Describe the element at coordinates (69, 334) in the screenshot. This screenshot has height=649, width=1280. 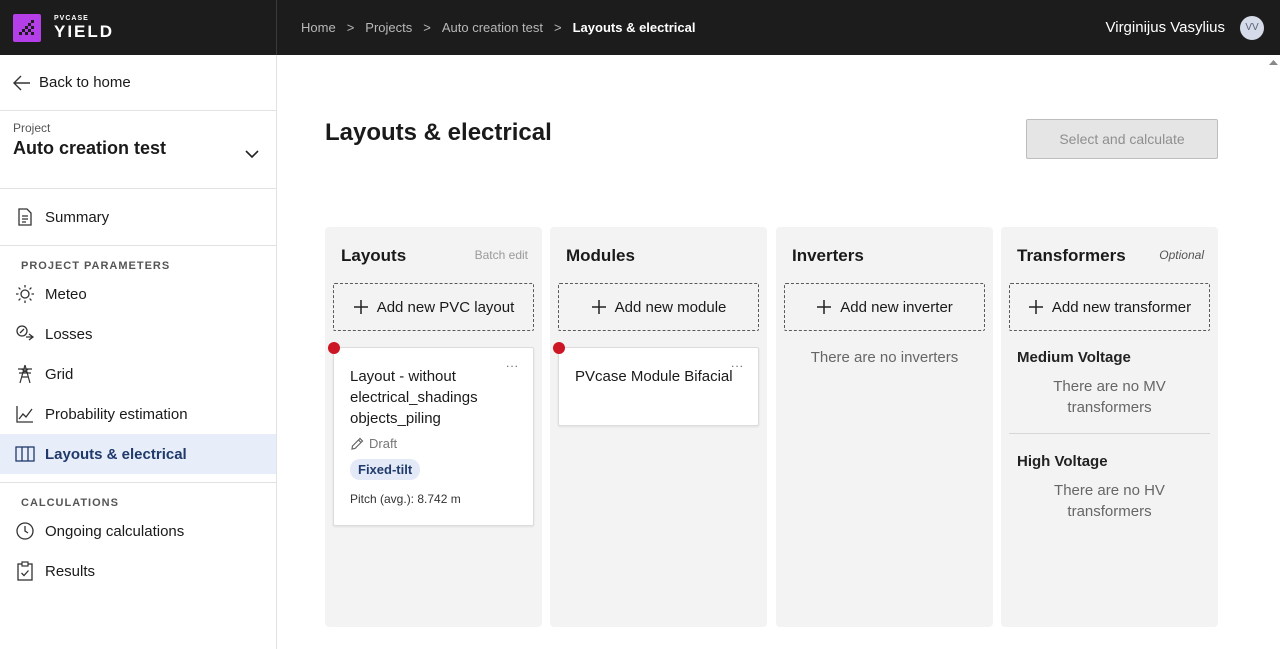
I see `sidebar-item-label: Losses` at that location.